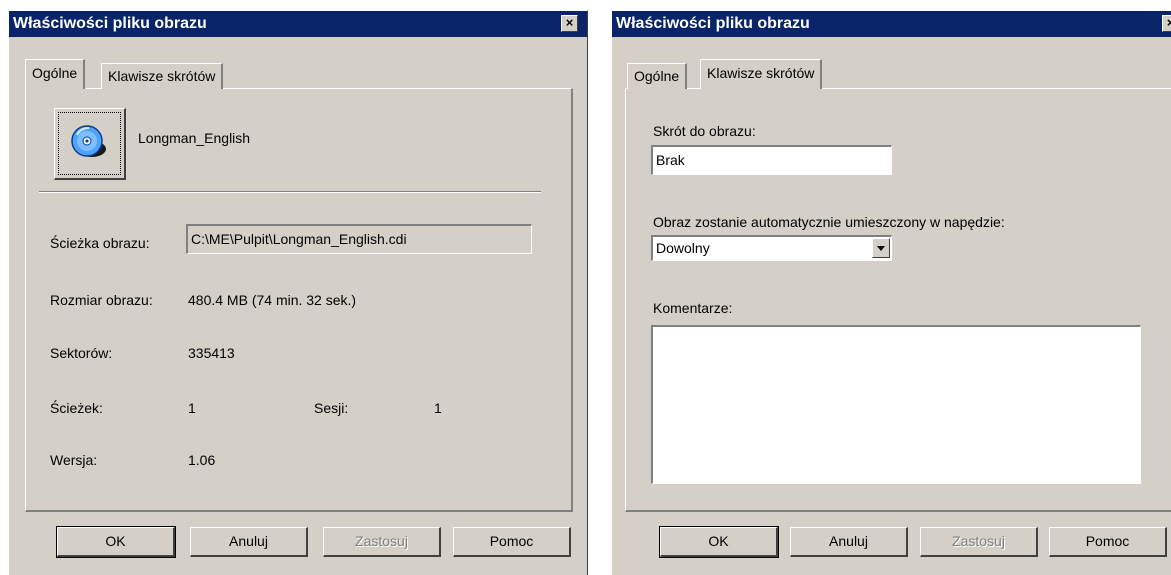 This screenshot has width=1171, height=575. I want to click on right-tab-shortcuts: Klawisze skrótów, so click(761, 74).